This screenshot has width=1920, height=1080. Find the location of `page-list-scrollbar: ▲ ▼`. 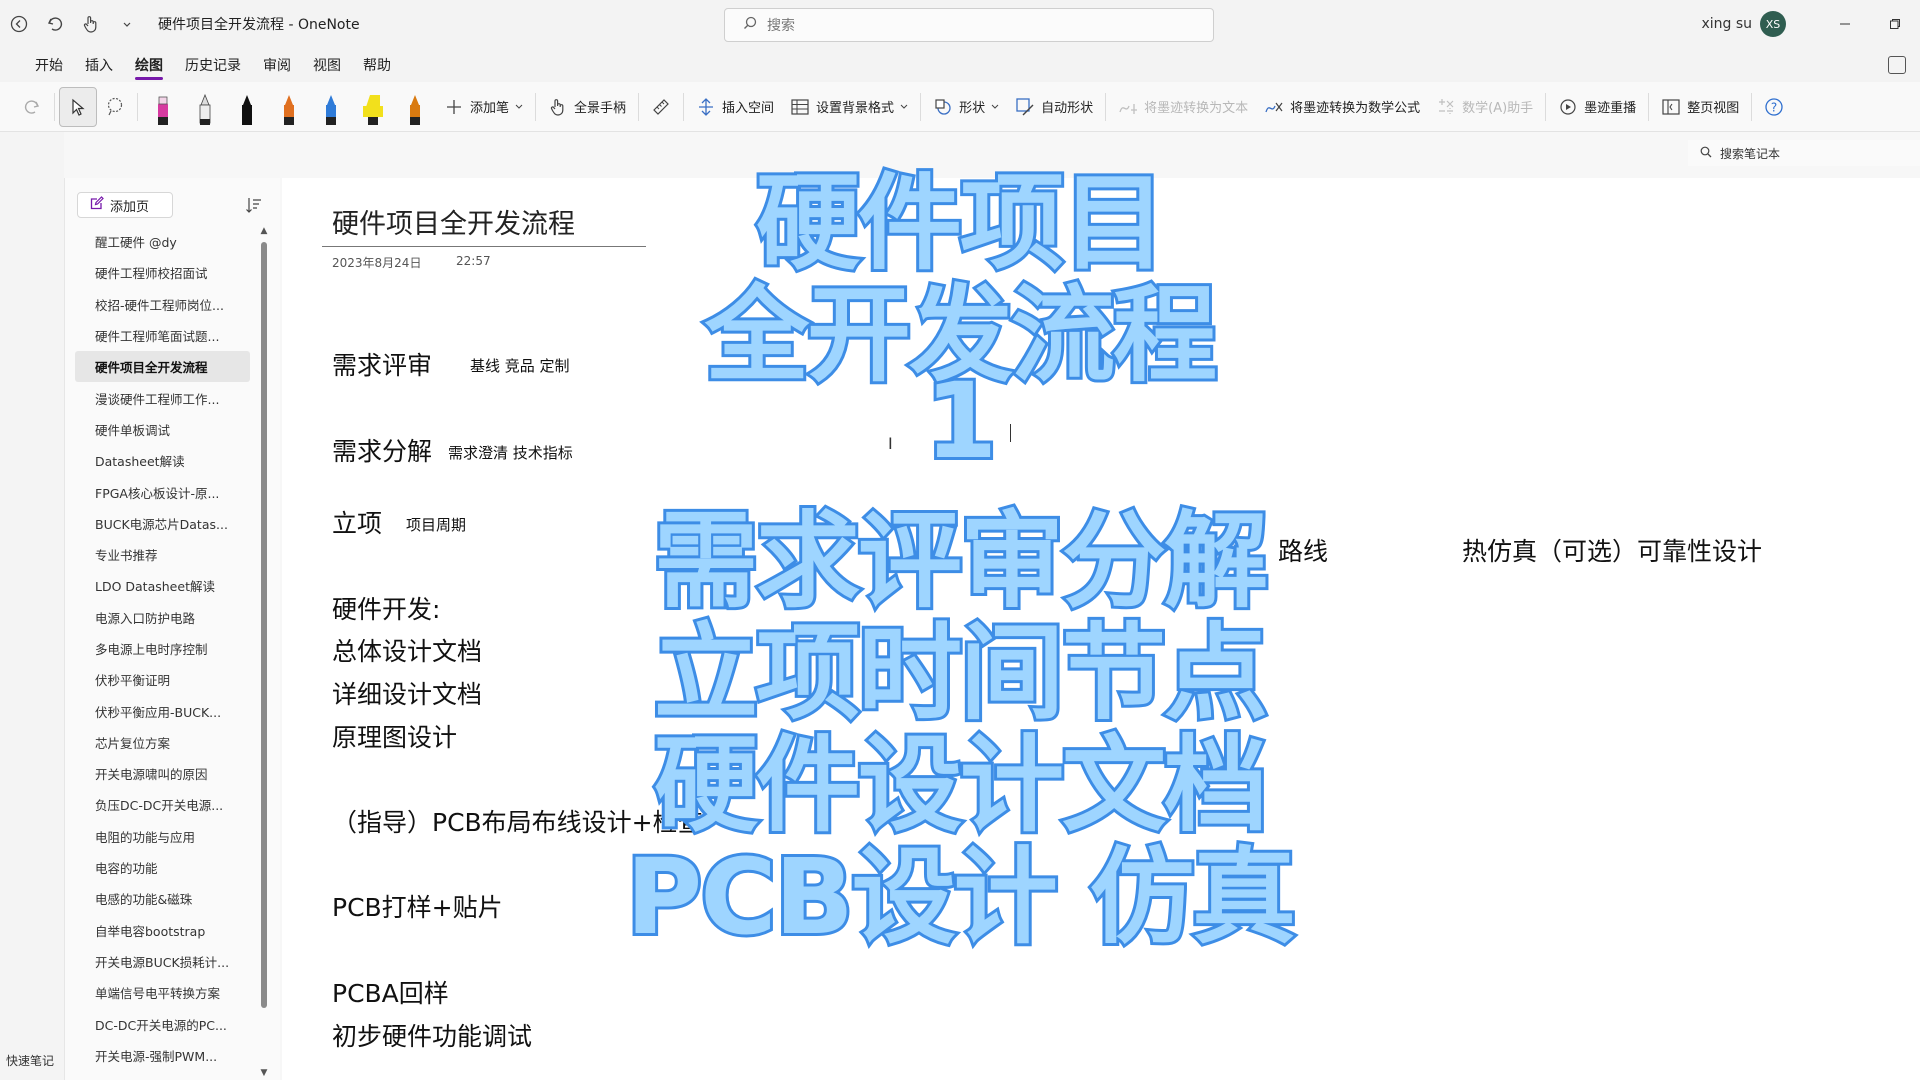

page-list-scrollbar: ▲ ▼ is located at coordinates (264, 652).